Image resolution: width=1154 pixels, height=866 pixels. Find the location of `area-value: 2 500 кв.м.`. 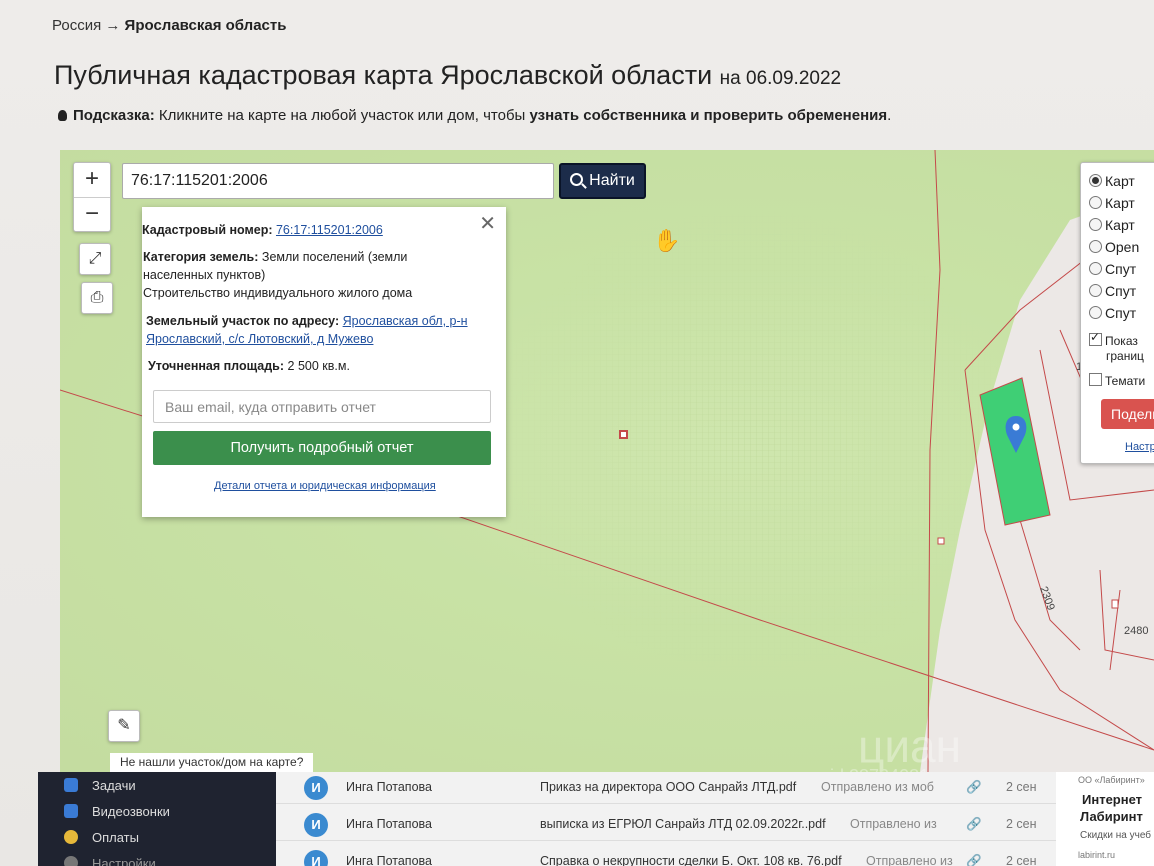

area-value: 2 500 кв.м. is located at coordinates (318, 366).